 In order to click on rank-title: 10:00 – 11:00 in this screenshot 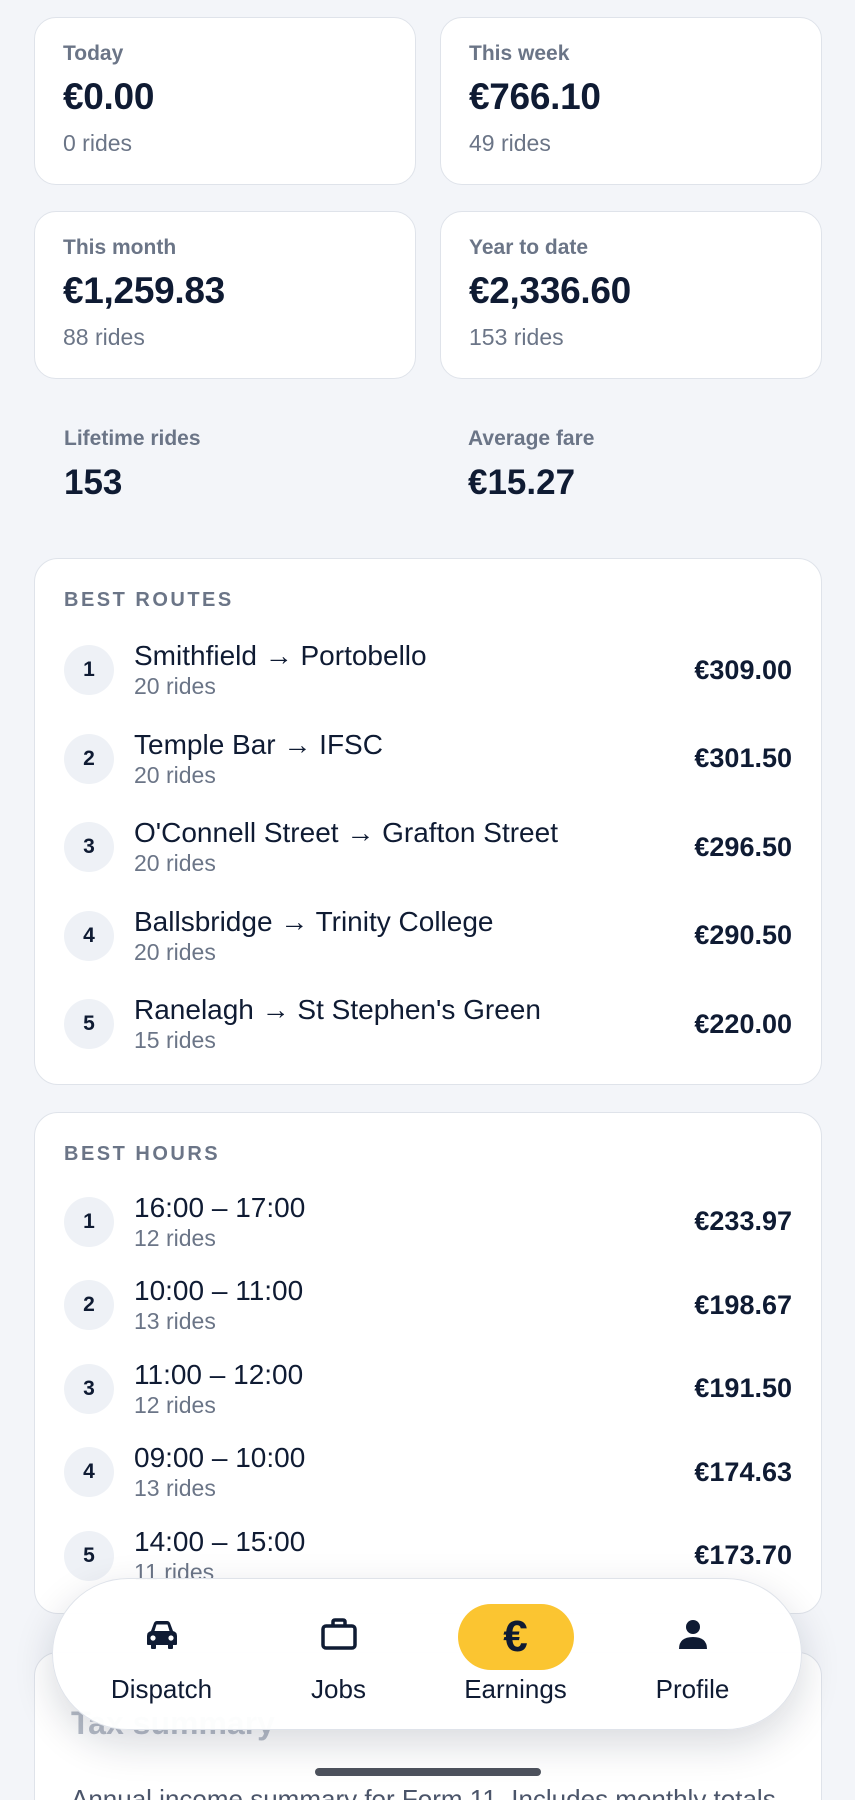, I will do `click(219, 1291)`.